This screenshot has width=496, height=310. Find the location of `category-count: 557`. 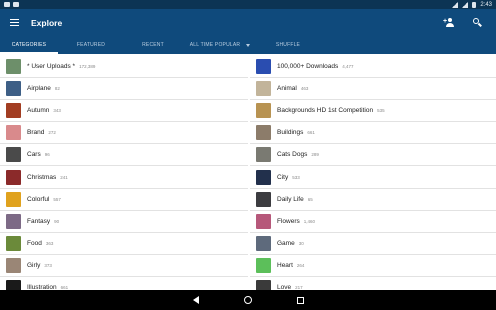

category-count: 557 is located at coordinates (57, 199).